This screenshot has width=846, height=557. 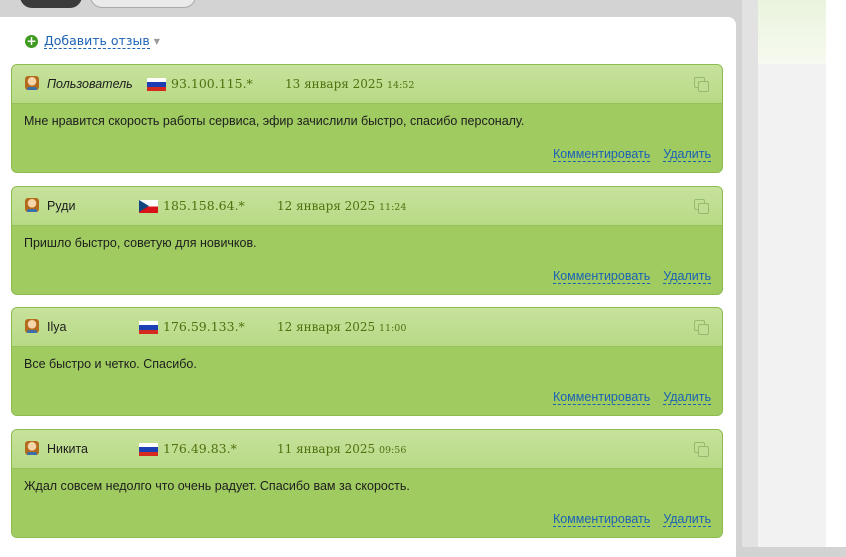 What do you see at coordinates (143, 4) in the screenshot?
I see `tab-inactive` at bounding box center [143, 4].